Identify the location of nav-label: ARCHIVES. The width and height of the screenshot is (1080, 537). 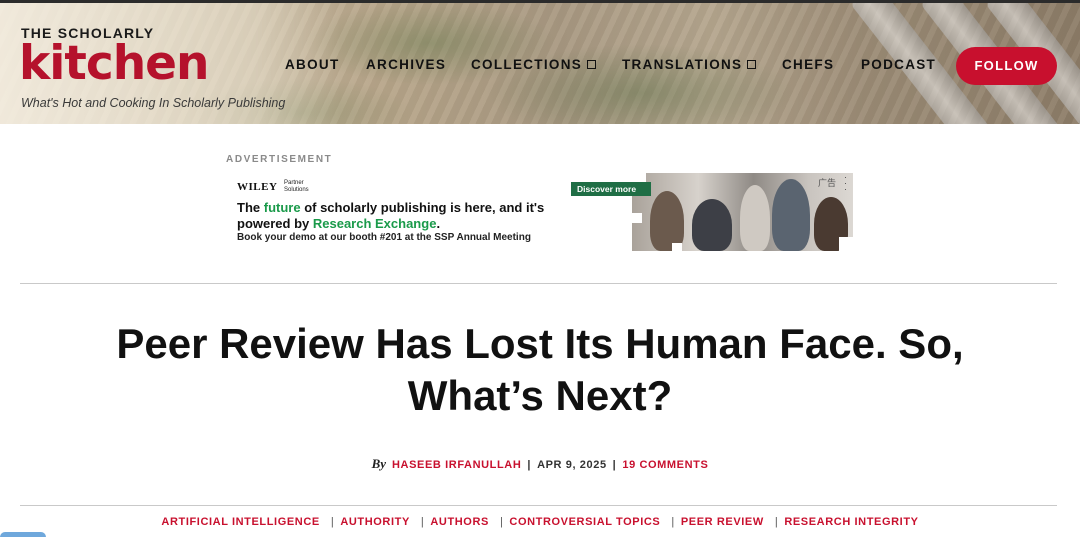
(406, 64).